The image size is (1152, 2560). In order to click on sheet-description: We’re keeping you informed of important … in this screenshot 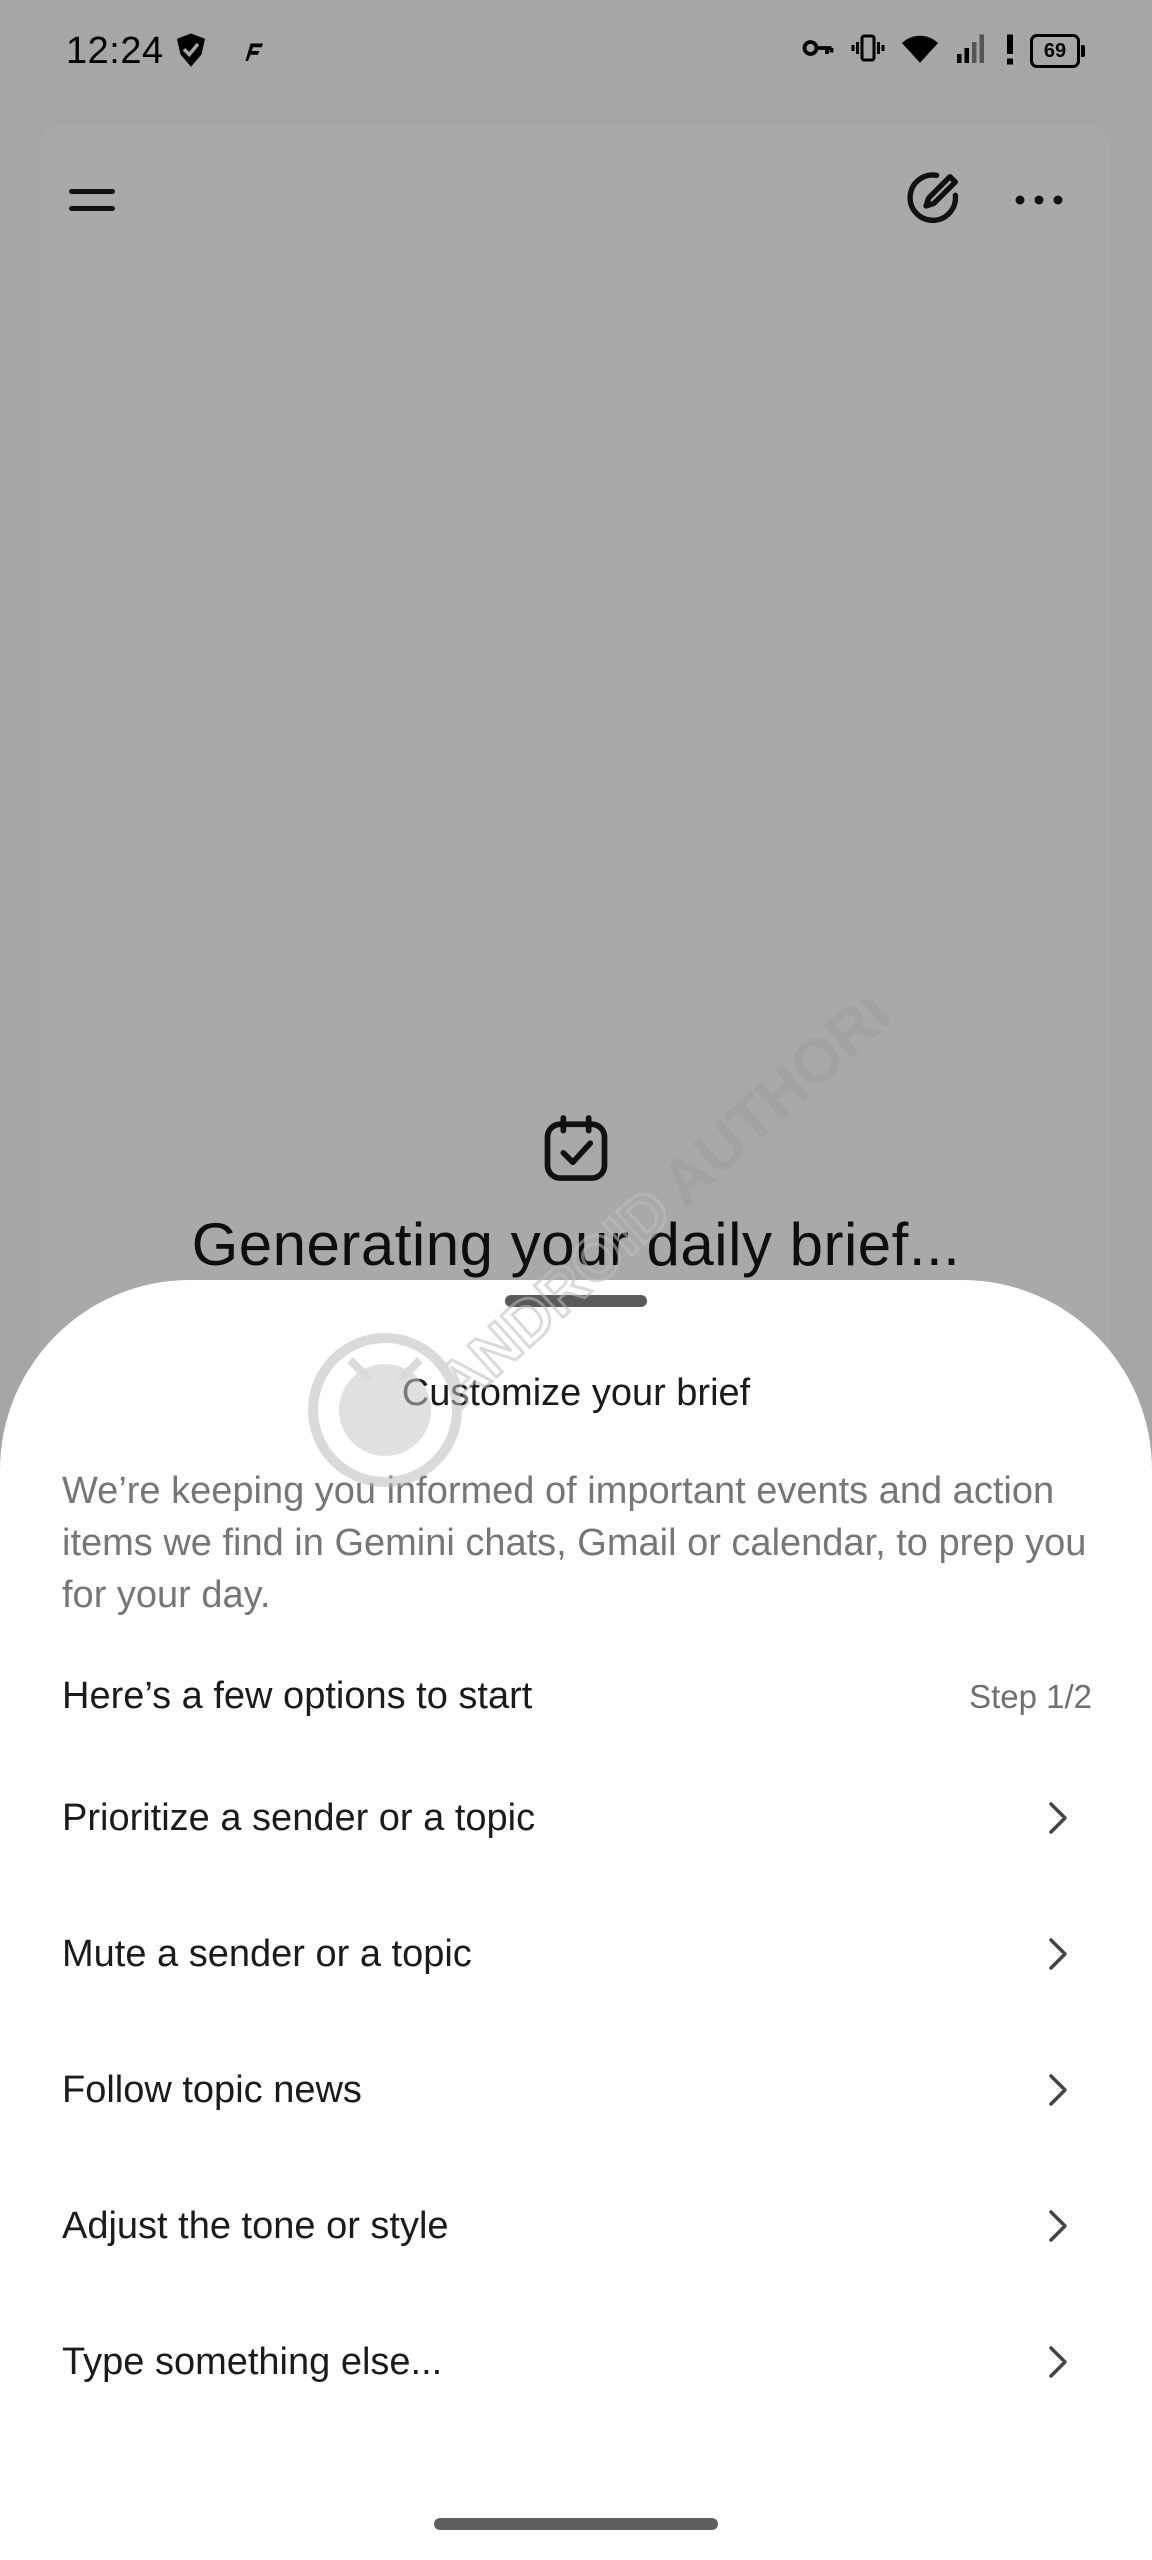, I will do `click(574, 1543)`.